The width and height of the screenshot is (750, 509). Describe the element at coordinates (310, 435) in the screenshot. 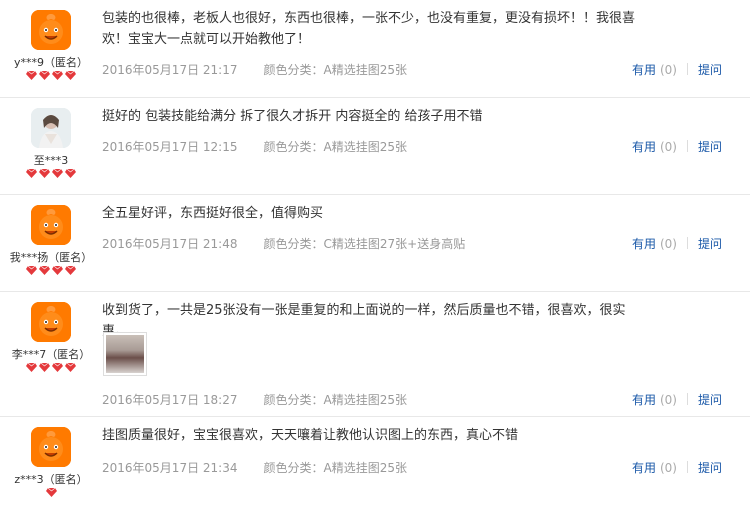

I see `review-content: 挂图质量很好，宝宝很喜欢，天天嚷着让教他认识图上的东西，真心不错` at that location.